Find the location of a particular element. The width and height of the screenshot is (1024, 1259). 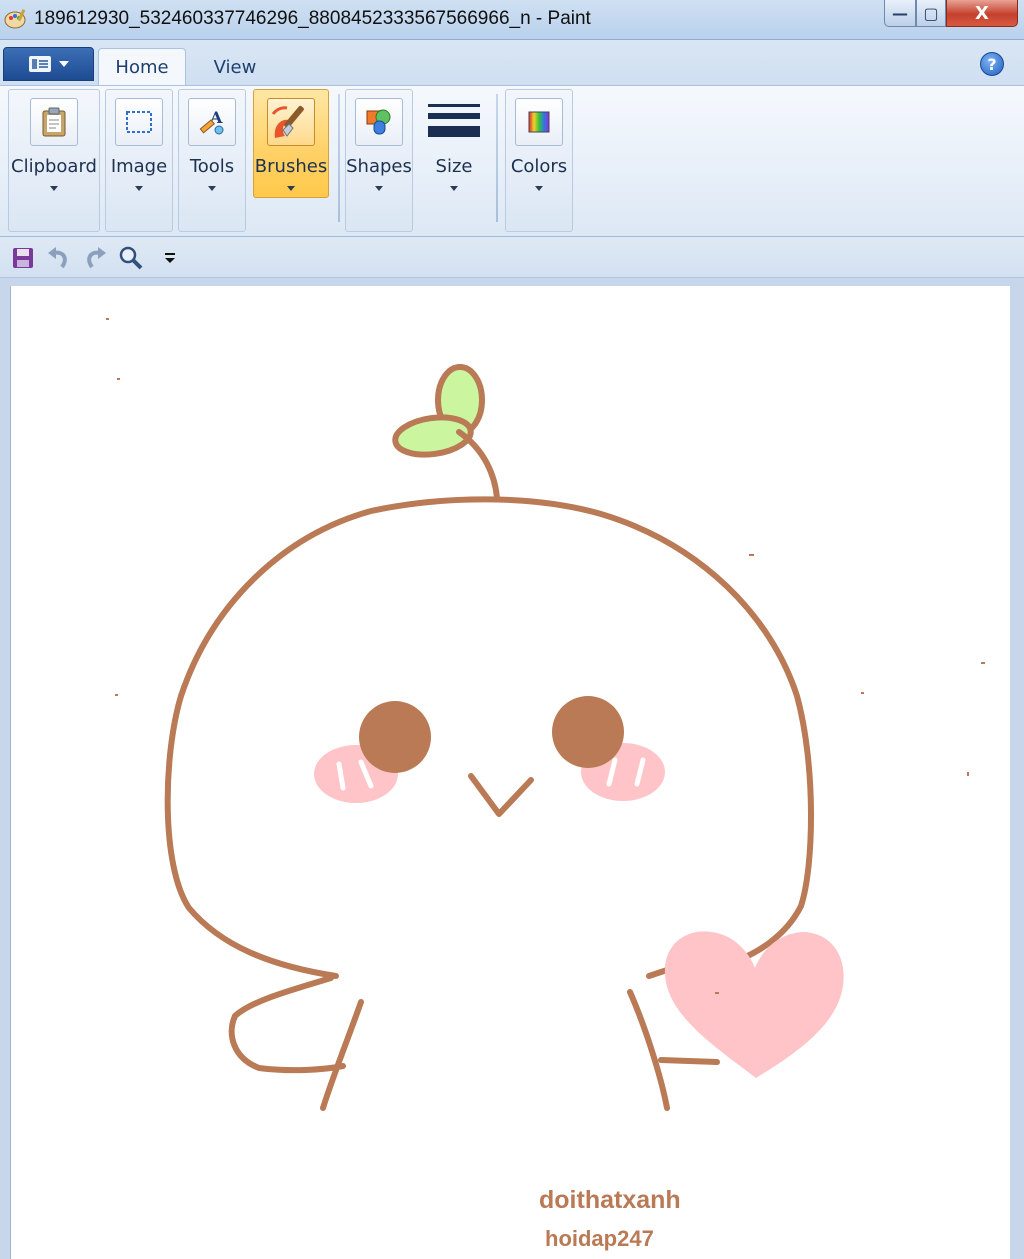

maximize-icon: ▢ is located at coordinates (931, 13).